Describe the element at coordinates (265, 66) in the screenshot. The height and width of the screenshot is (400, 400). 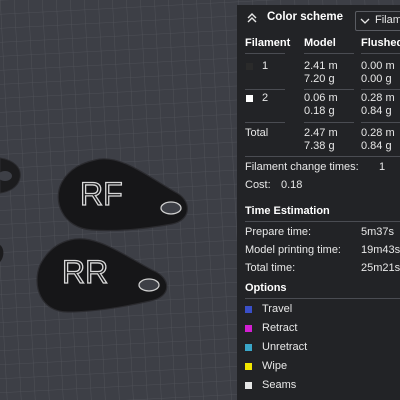
I see `filament-id: 1` at that location.